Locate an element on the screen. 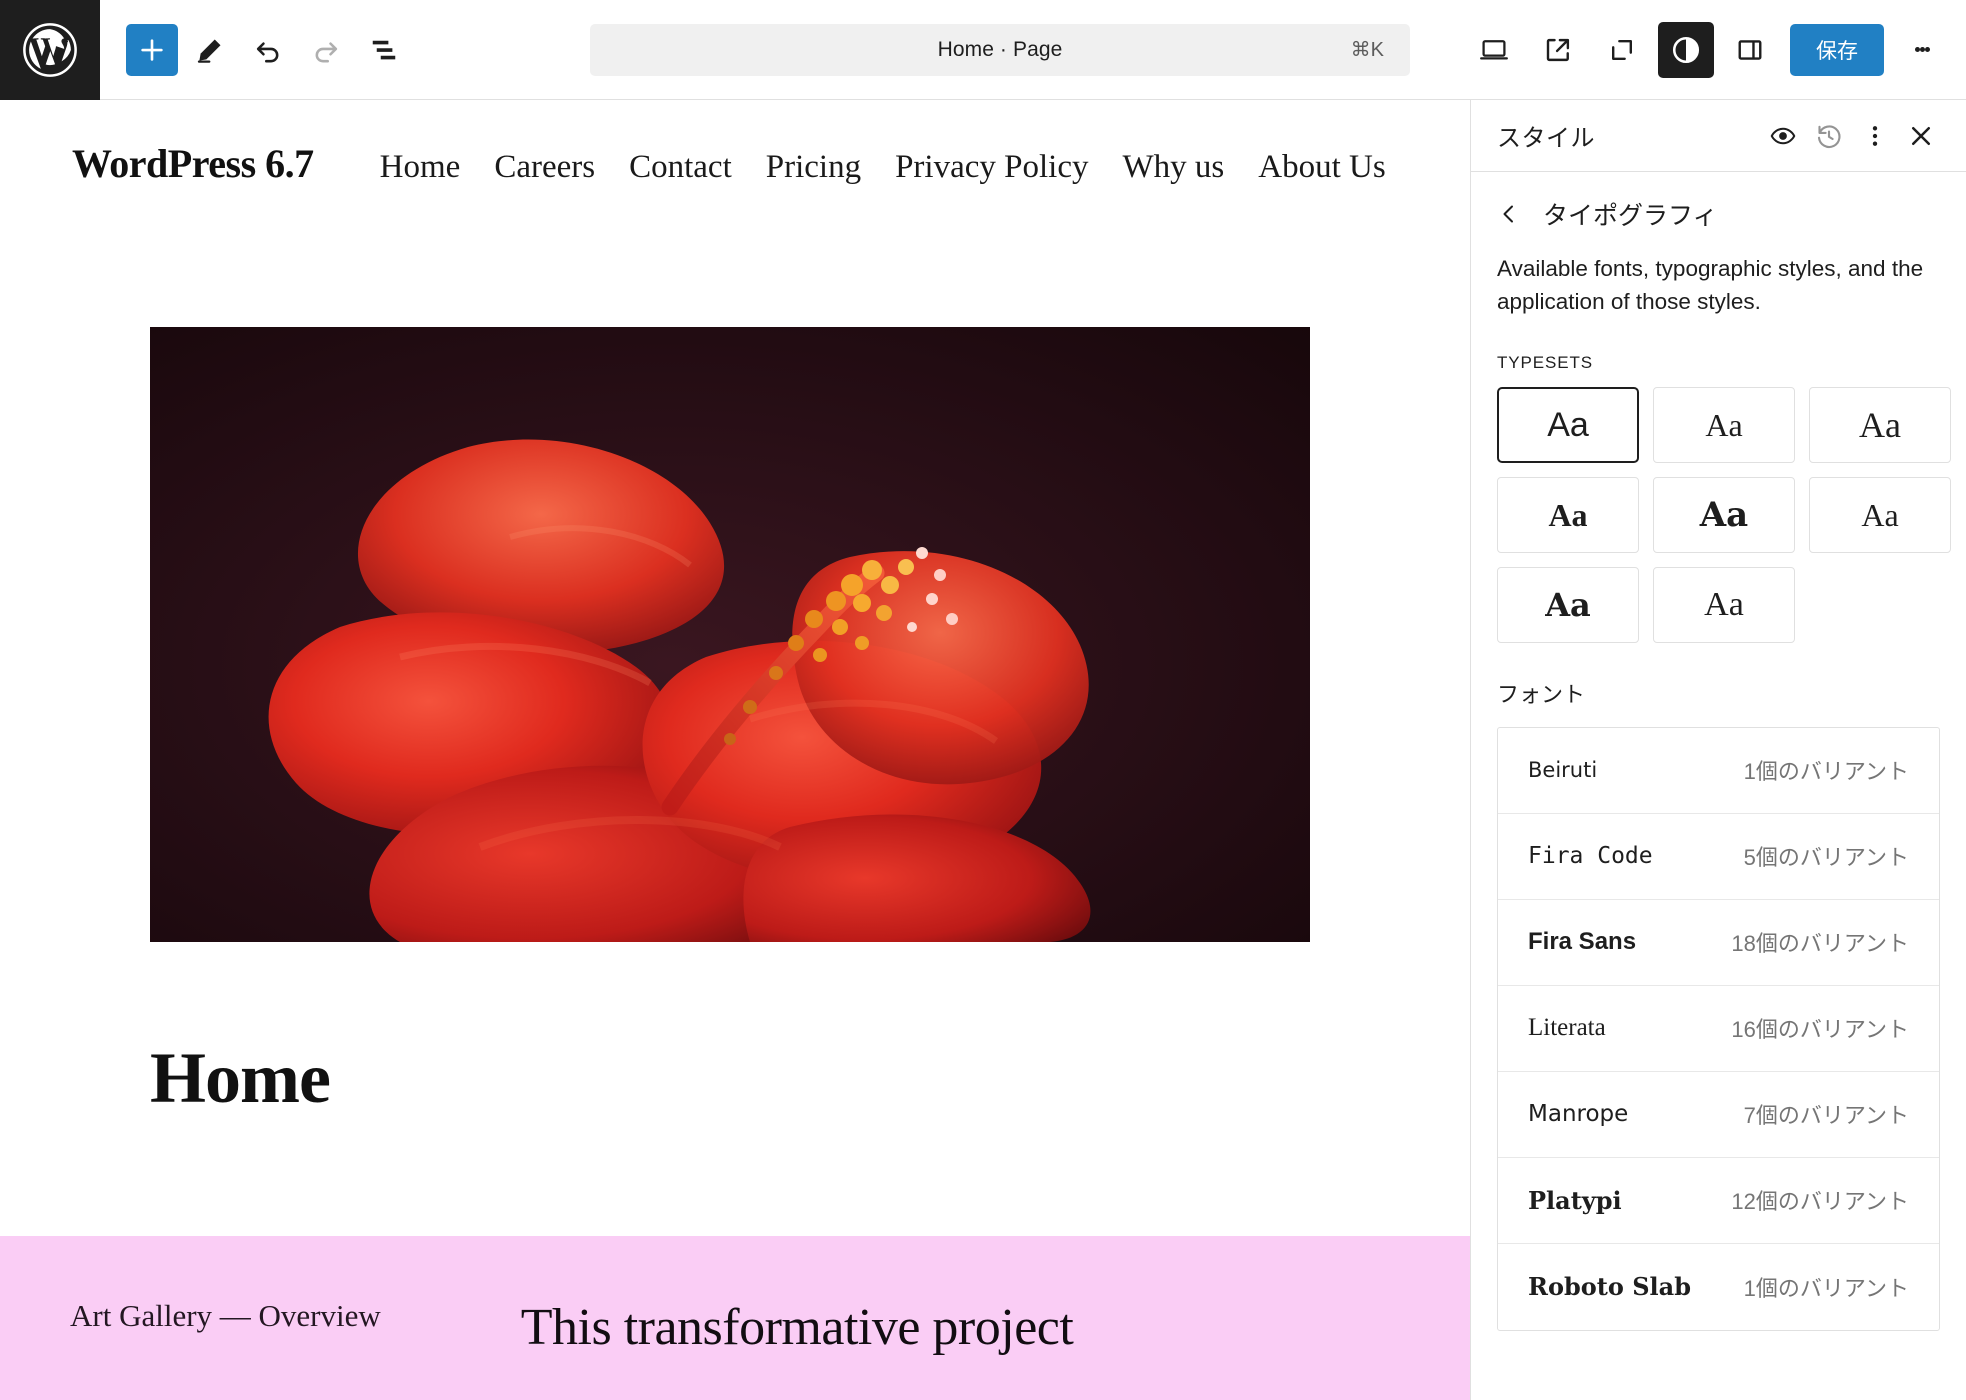  editor-toolbar: Home · Page ⌘K 保存 is located at coordinates (983, 50).